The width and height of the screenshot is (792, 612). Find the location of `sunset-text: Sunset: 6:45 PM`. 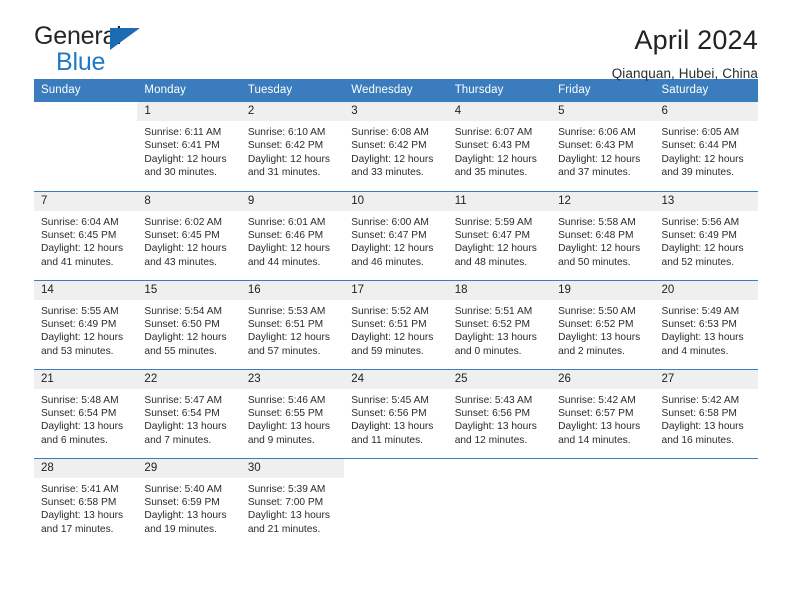

sunset-text: Sunset: 6:45 PM is located at coordinates (79, 235).